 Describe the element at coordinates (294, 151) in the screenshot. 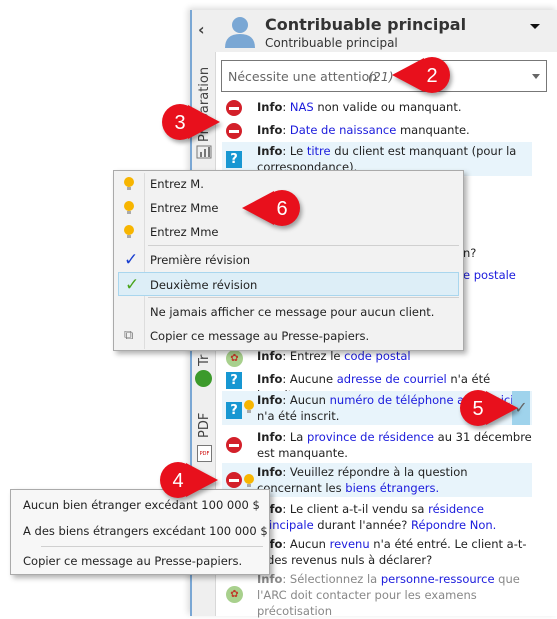

I see `message-text: : Le` at that location.